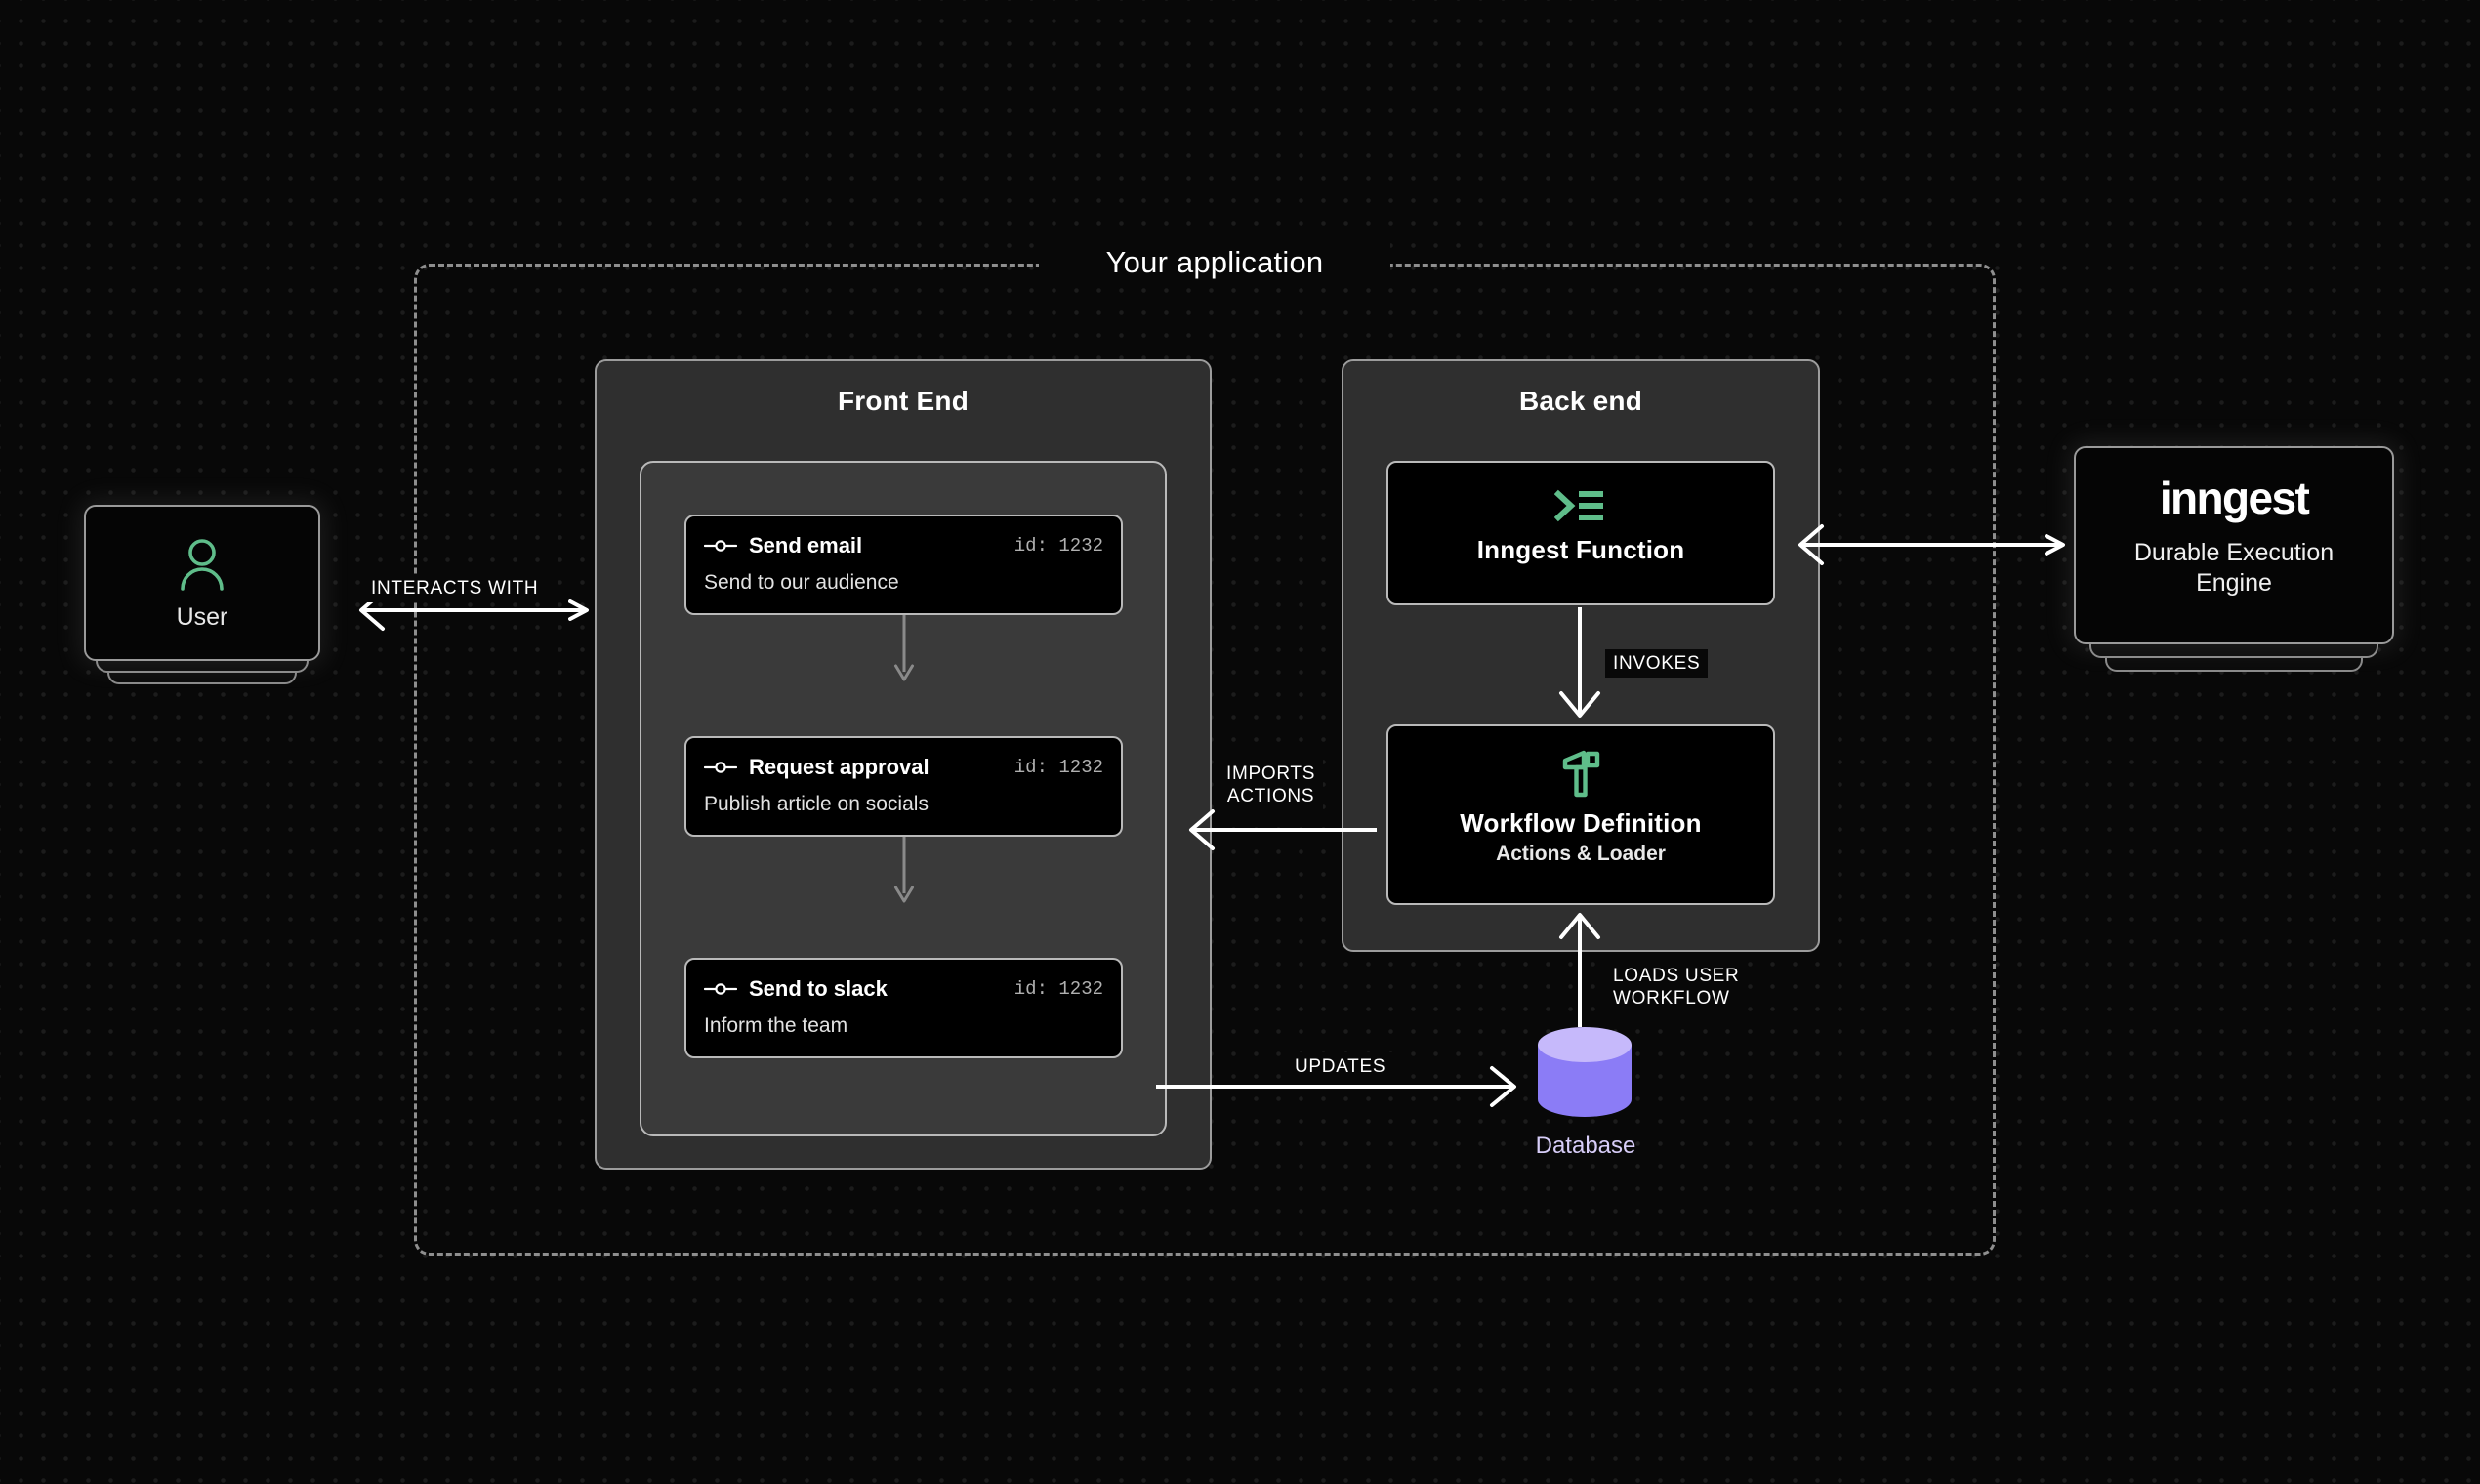 The width and height of the screenshot is (2480, 1484). What do you see at coordinates (455, 589) in the screenshot?
I see `edge-label-interacts-with: INTERACTS WITH` at bounding box center [455, 589].